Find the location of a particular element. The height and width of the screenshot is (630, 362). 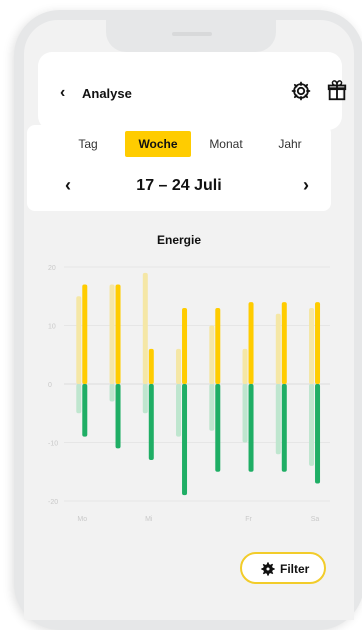

gift-button is located at coordinates (337, 91).